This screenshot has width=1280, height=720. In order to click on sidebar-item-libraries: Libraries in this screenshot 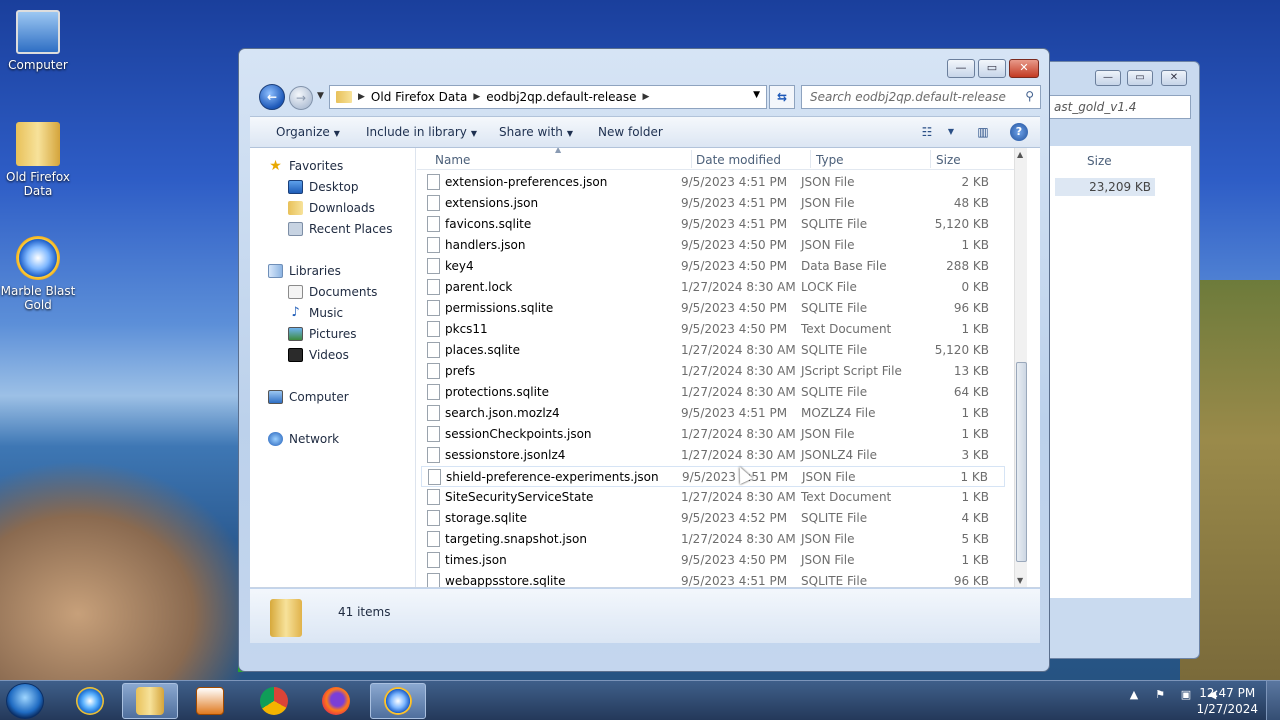, I will do `click(304, 271)`.